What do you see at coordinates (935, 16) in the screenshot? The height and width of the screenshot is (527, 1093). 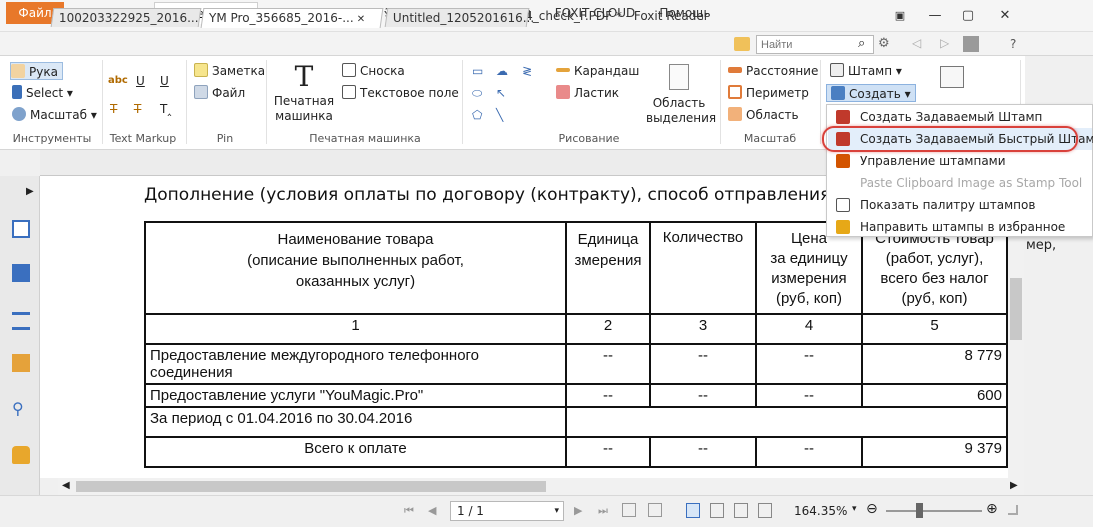 I see `minimize-button: —` at bounding box center [935, 16].